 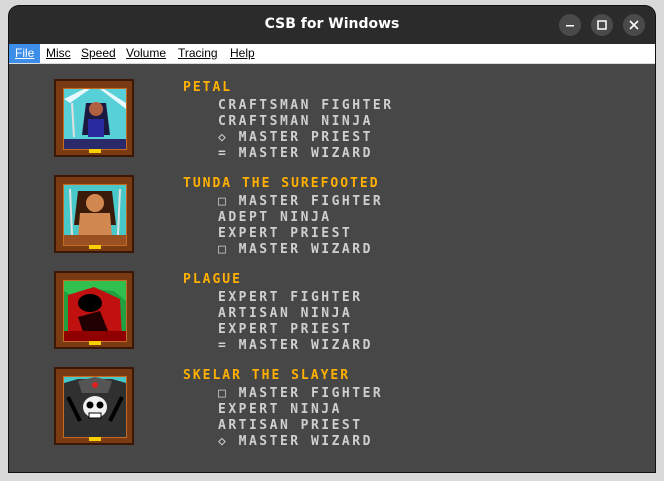 What do you see at coordinates (306, 105) in the screenshot?
I see `skill-line: CRAFTSMAN FIGHTER` at bounding box center [306, 105].